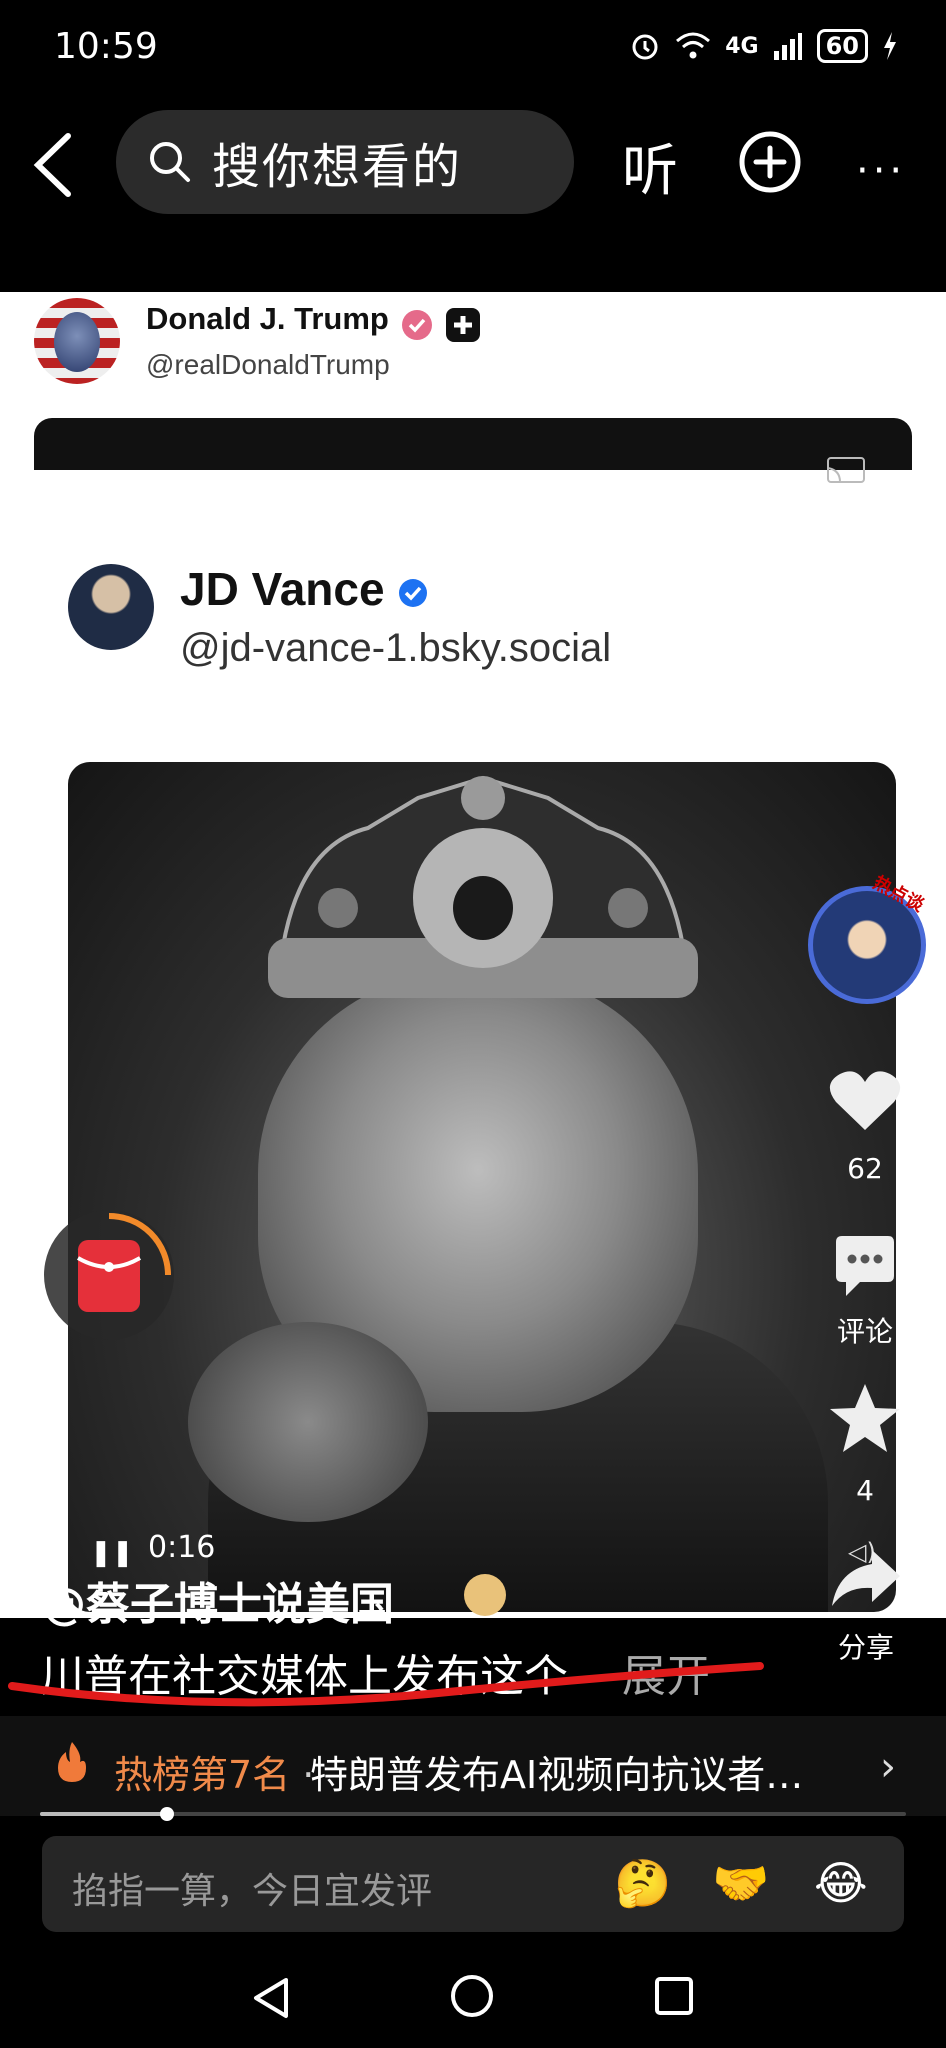 The width and height of the screenshot is (946, 2048). Describe the element at coordinates (337, 167) in the screenshot. I see `search-placeholder: 搜你想看的` at that location.